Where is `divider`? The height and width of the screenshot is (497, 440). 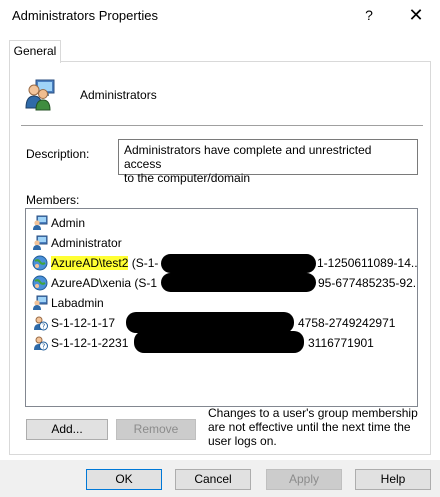 divider is located at coordinates (222, 125).